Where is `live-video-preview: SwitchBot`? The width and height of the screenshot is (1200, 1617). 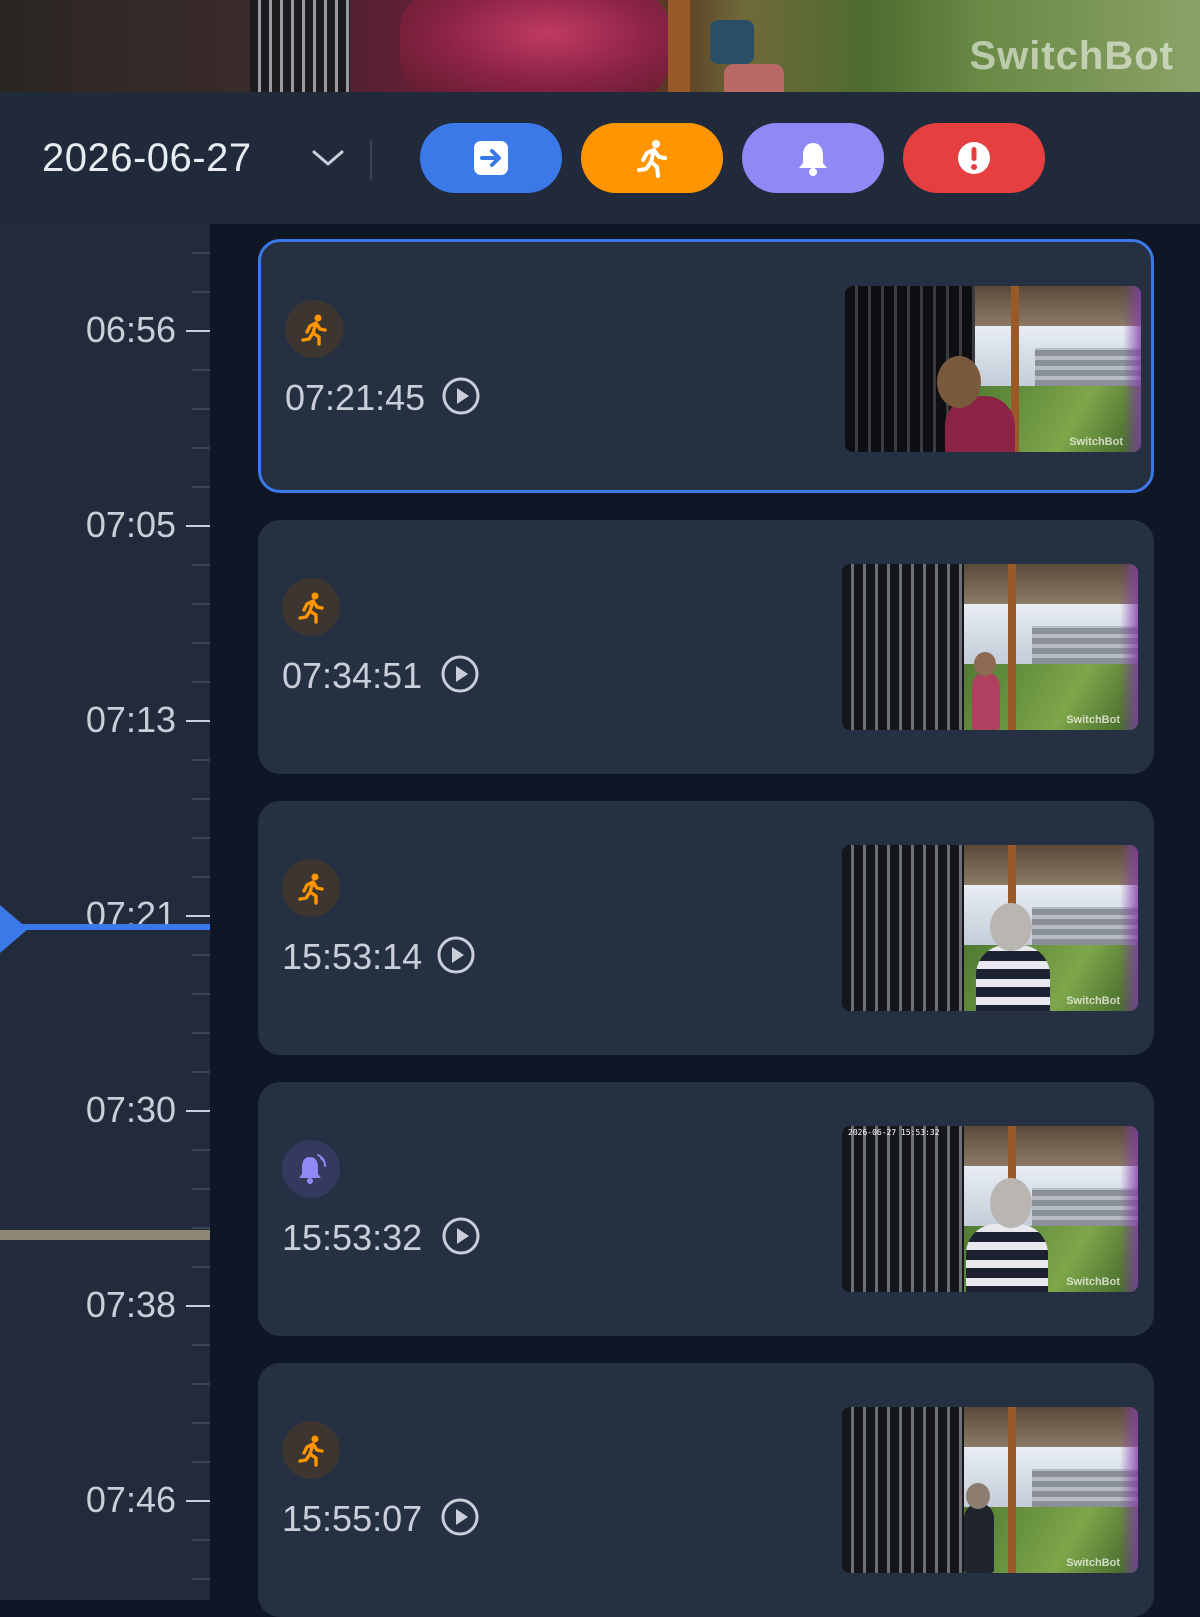 live-video-preview: SwitchBot is located at coordinates (600, 46).